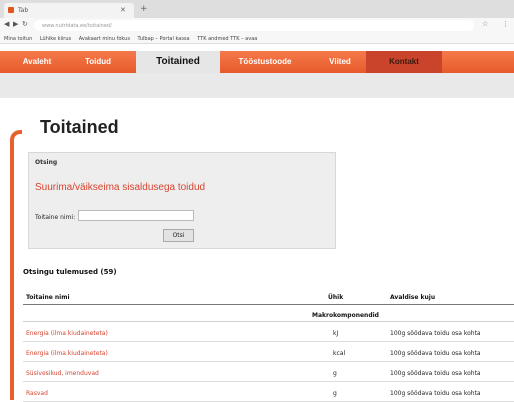 This screenshot has width=514, height=402. What do you see at coordinates (37, 62) in the screenshot?
I see `nav-item-avaleht: Avaleht` at bounding box center [37, 62].